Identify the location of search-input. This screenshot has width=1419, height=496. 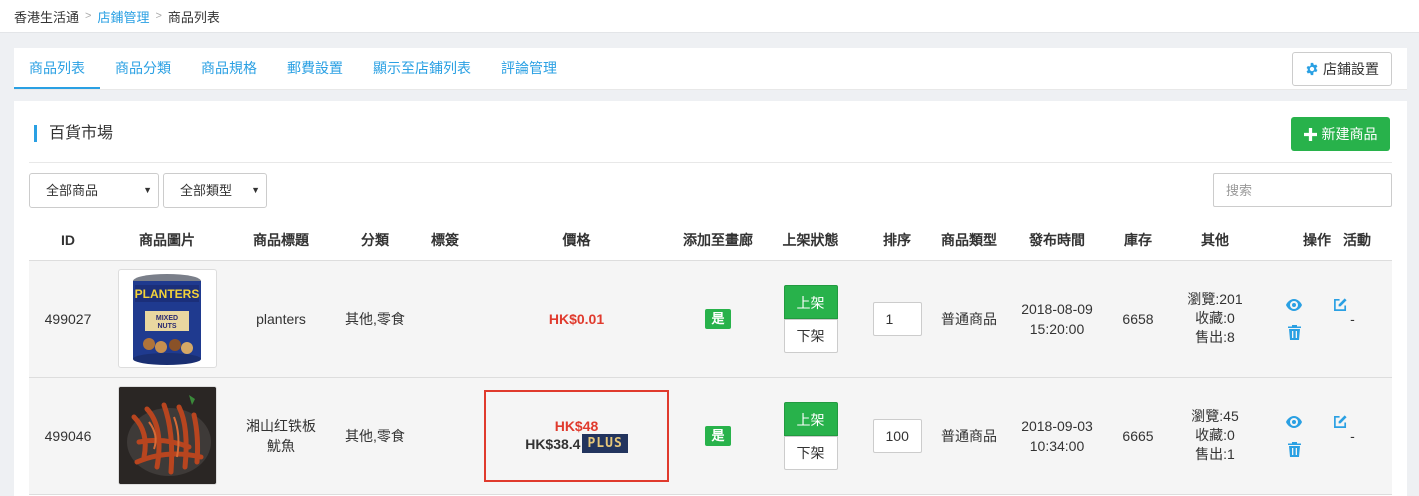
(1302, 190).